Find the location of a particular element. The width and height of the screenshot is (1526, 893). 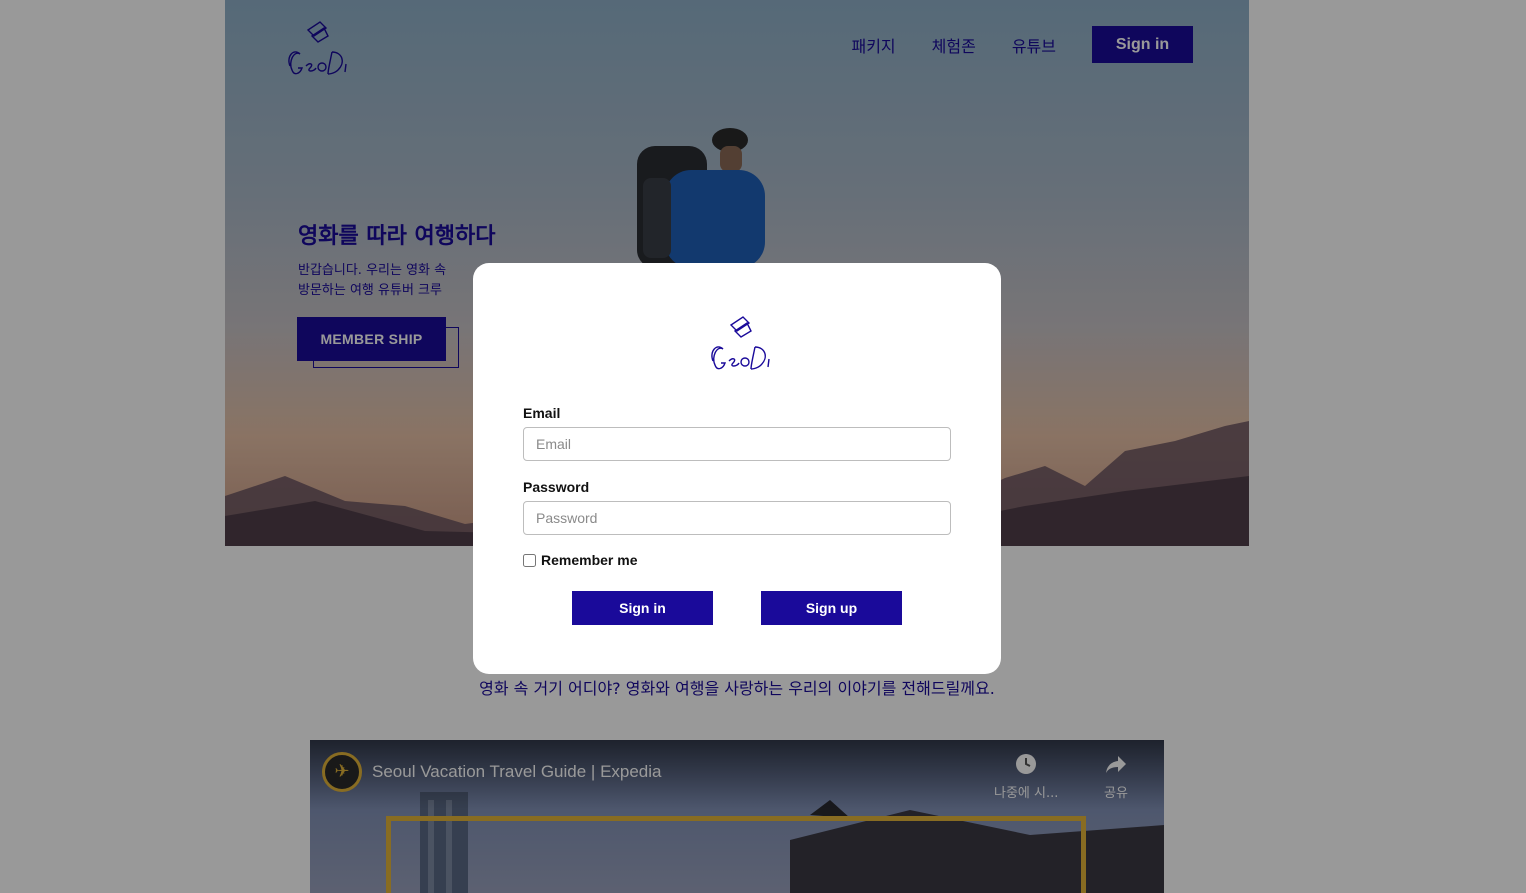

remember-checkbox is located at coordinates (529, 560).